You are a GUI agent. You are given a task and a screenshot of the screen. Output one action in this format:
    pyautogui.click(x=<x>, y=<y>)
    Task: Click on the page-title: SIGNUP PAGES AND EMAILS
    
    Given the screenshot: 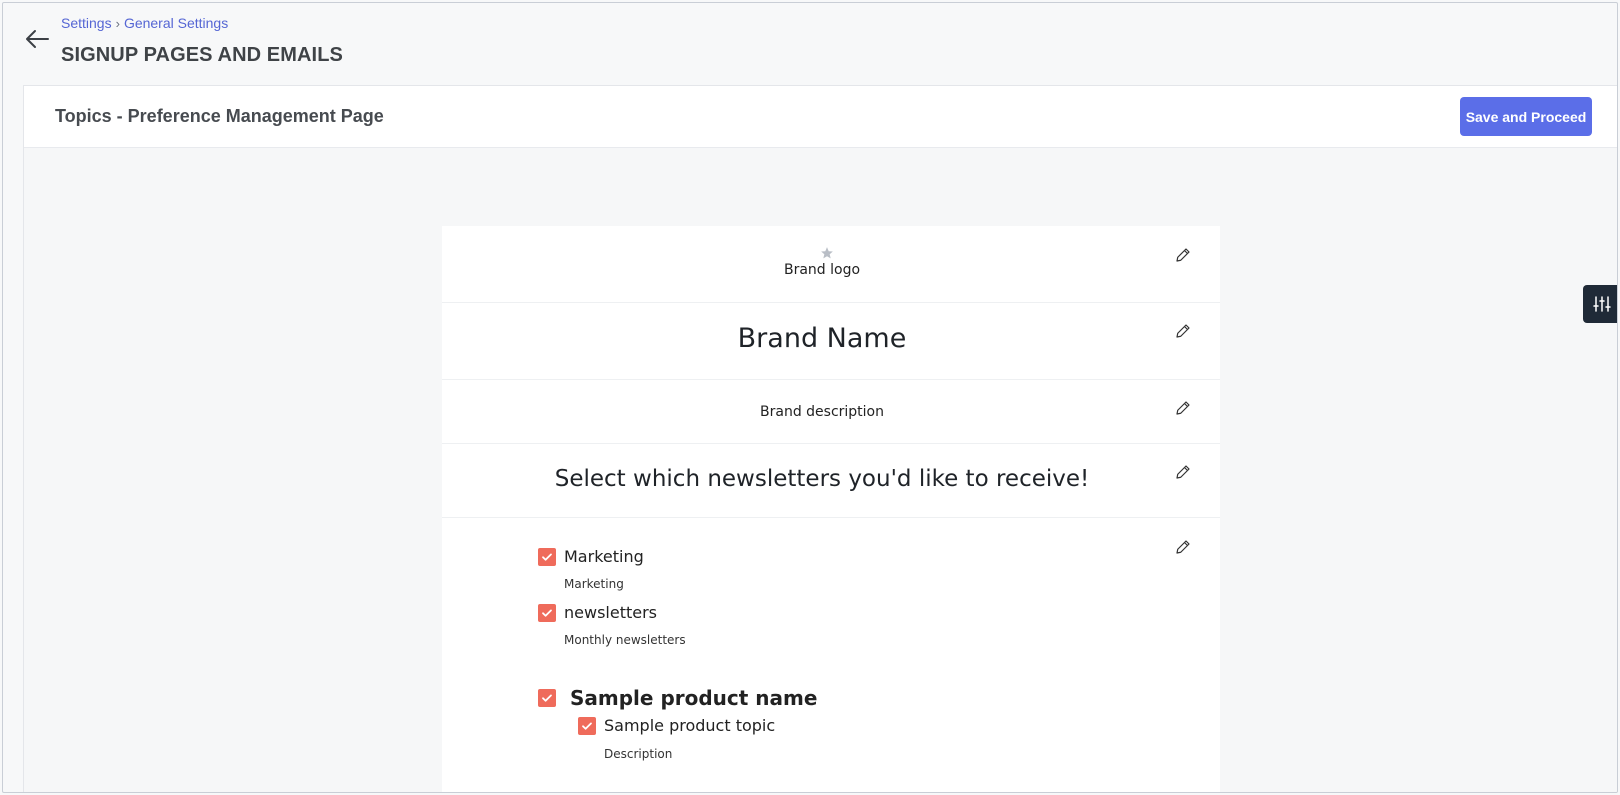 What is the action you would take?
    pyautogui.click(x=202, y=55)
    